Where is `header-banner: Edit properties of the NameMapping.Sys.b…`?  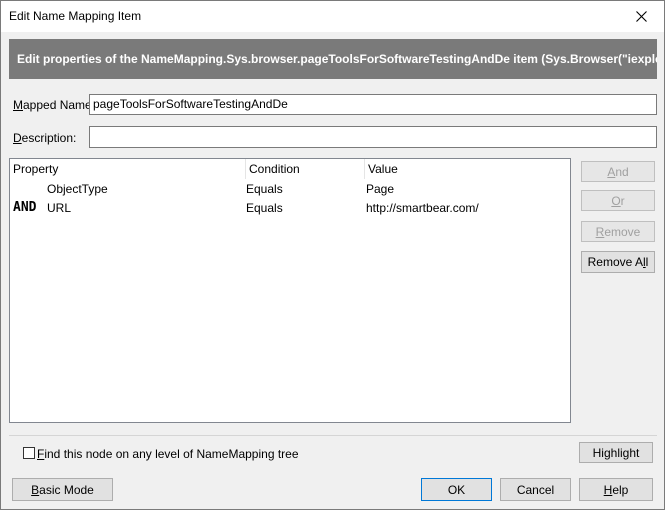
header-banner: Edit properties of the NameMapping.Sys.b… is located at coordinates (333, 59).